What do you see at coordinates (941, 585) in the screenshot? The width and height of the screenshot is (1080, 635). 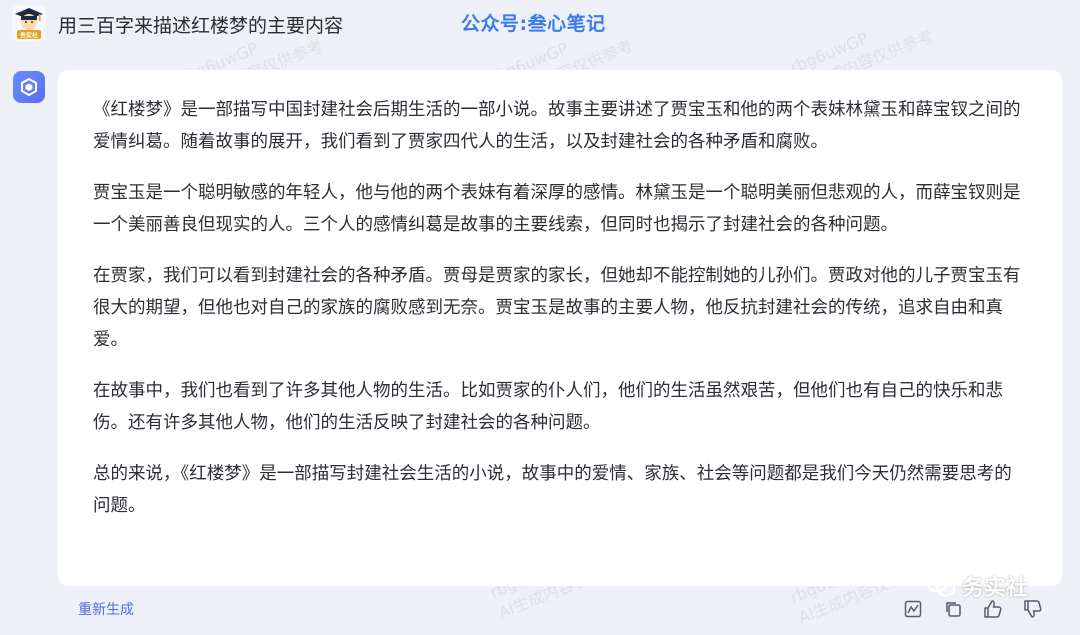 I see `wechat-icon` at bounding box center [941, 585].